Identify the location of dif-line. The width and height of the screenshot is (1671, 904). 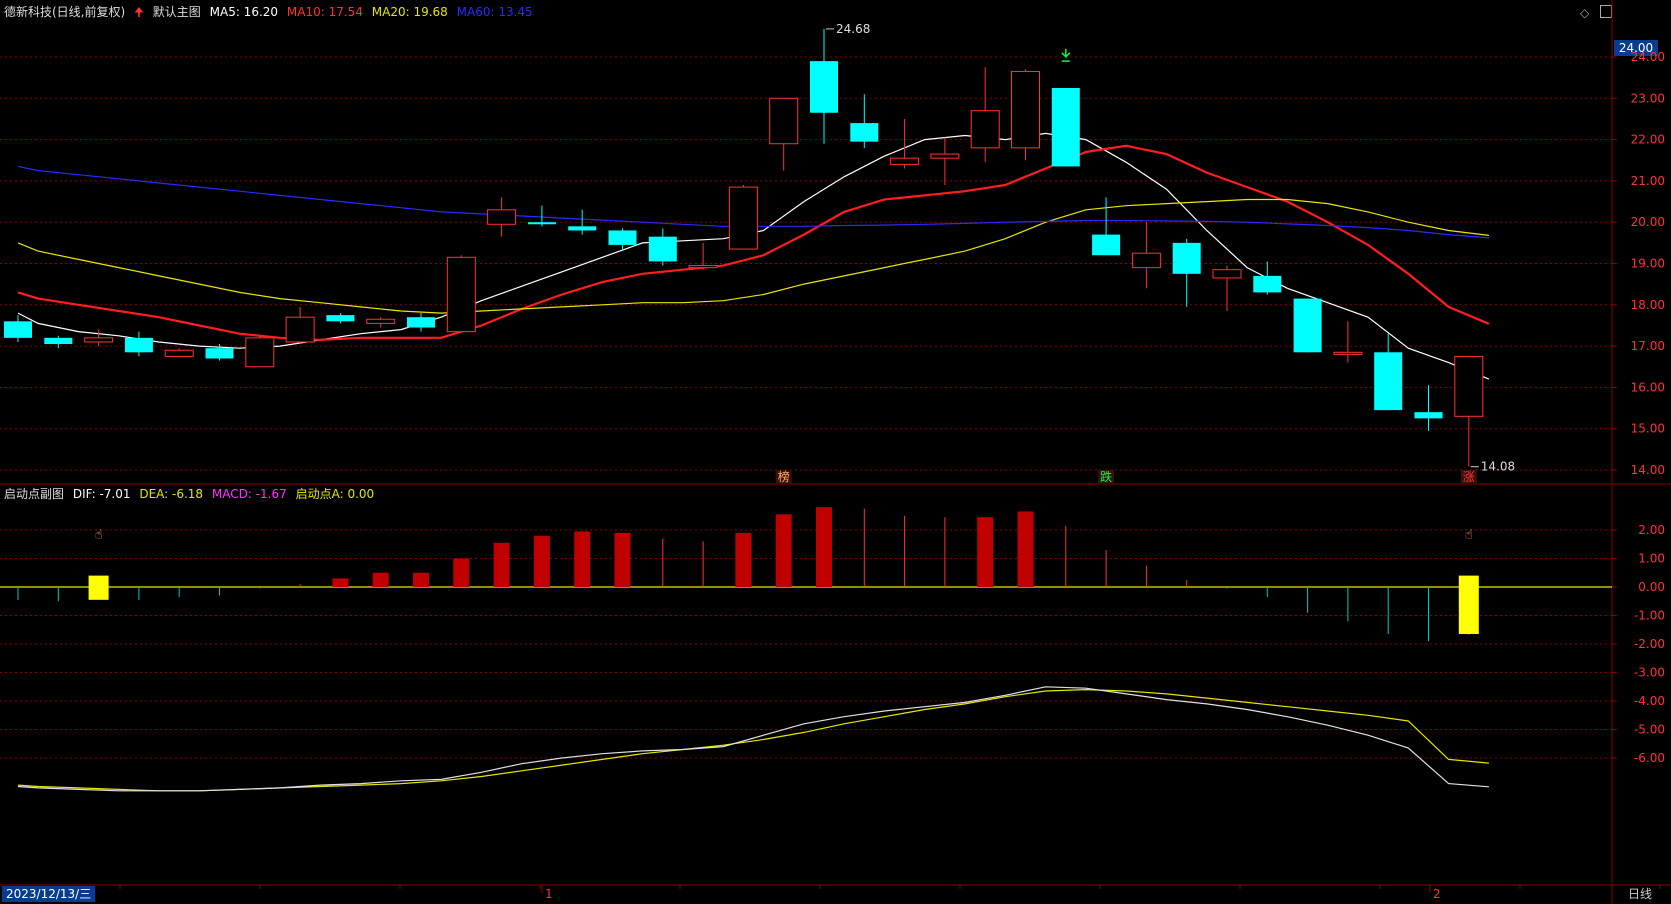
(753, 739).